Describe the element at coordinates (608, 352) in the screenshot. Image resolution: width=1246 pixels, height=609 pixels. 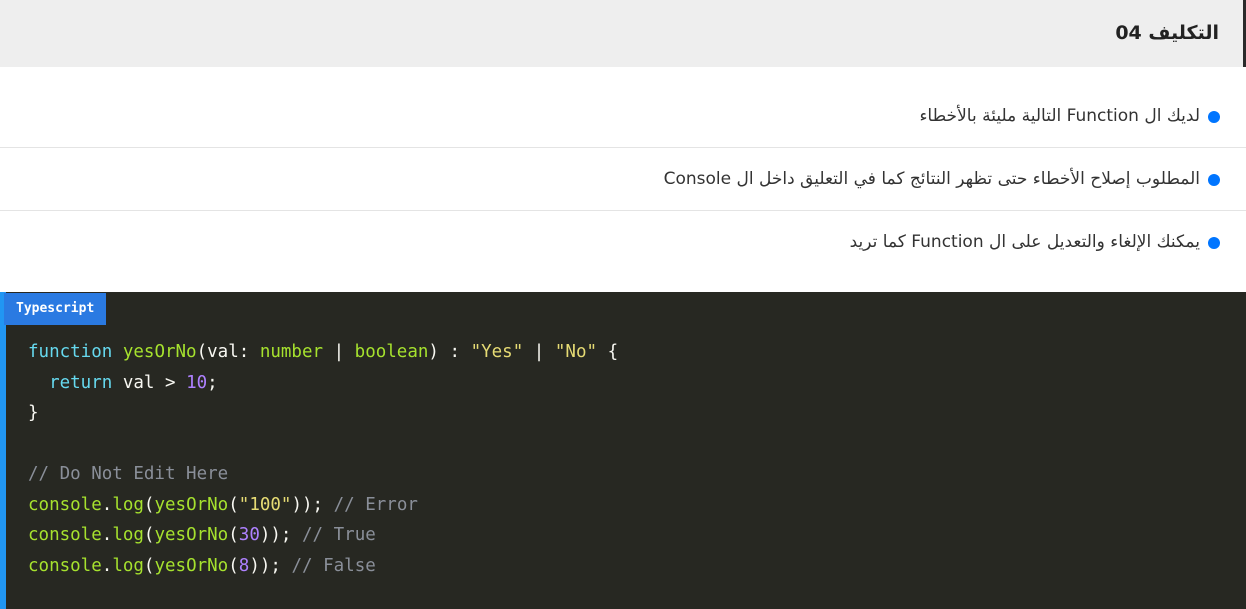
I see `code-text: {` at that location.